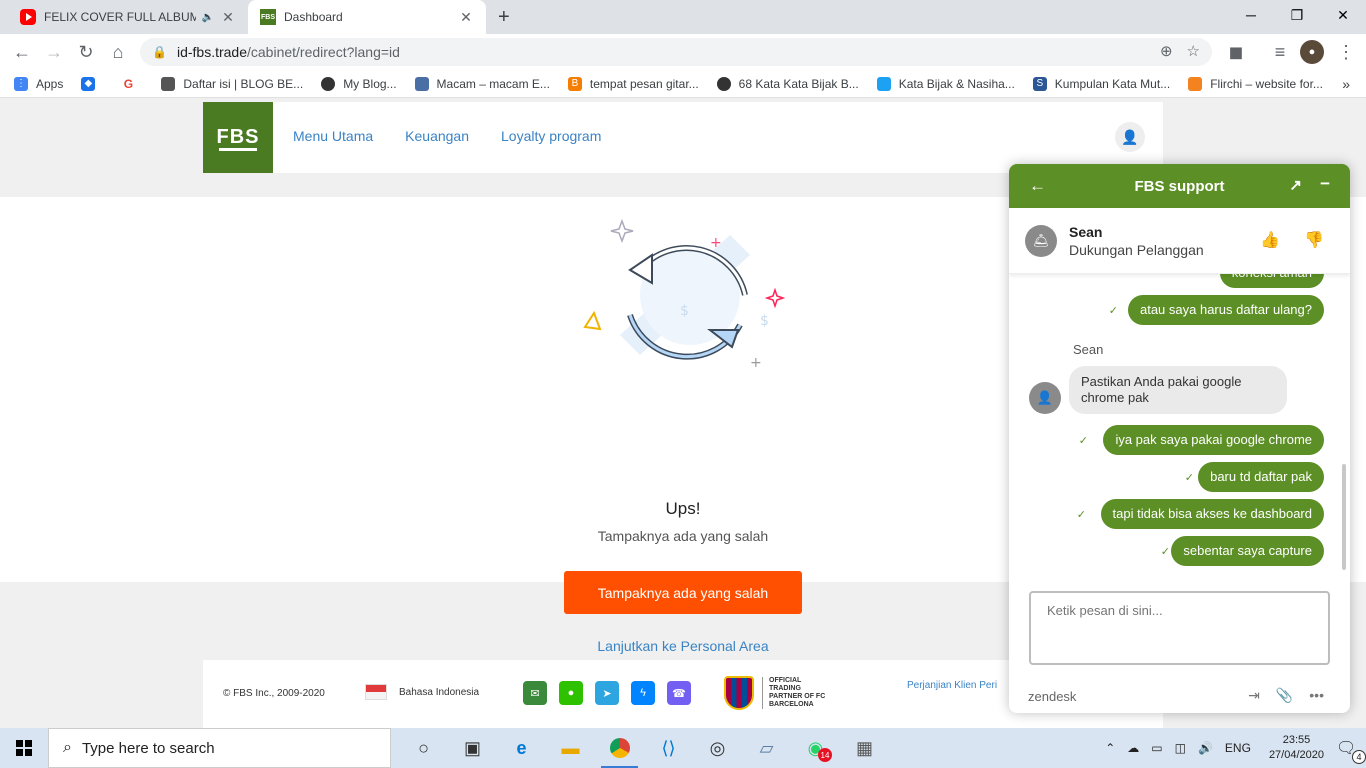 The width and height of the screenshot is (1366, 768). I want to click on chat-app-icon: ✉, so click(535, 693).